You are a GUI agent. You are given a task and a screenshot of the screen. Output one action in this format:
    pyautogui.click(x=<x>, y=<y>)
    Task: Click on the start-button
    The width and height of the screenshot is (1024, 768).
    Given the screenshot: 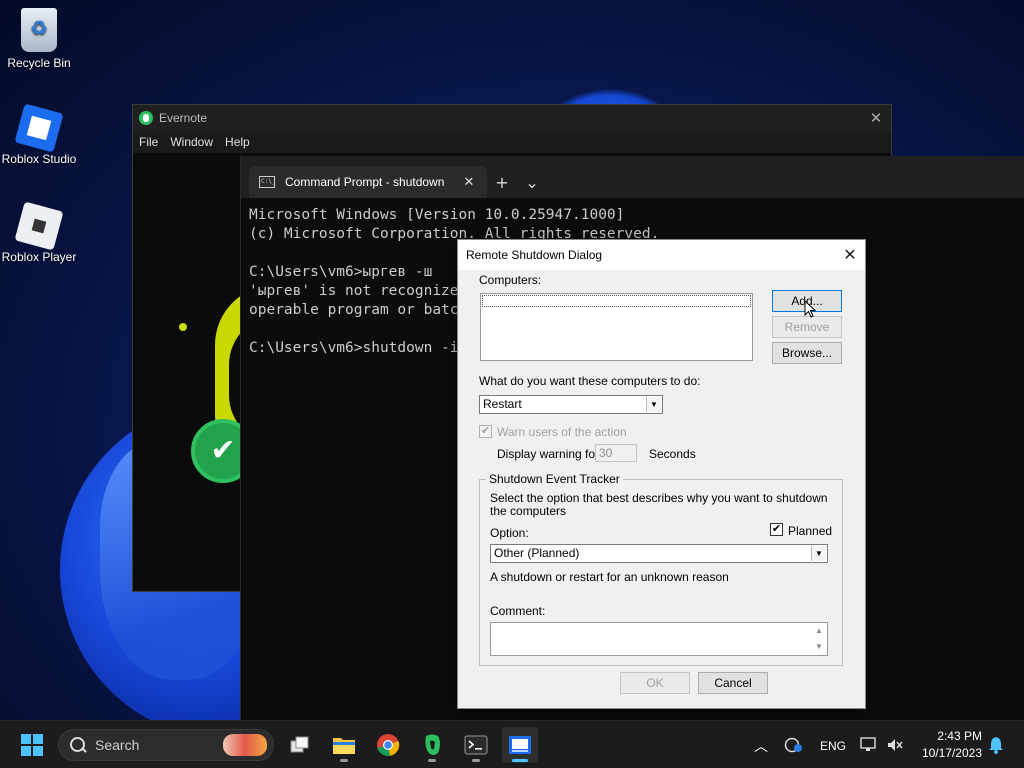 What is the action you would take?
    pyautogui.click(x=32, y=745)
    